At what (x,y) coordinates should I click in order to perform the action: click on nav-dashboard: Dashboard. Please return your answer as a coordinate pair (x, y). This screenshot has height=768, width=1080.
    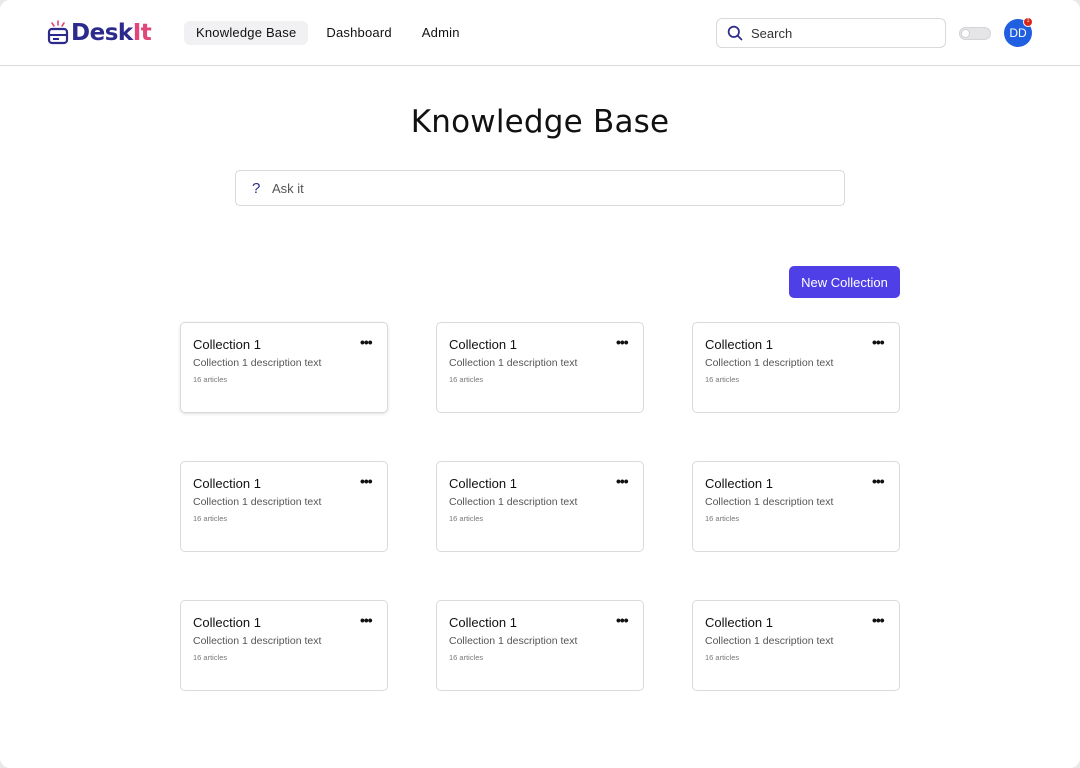
    Looking at the image, I should click on (358, 33).